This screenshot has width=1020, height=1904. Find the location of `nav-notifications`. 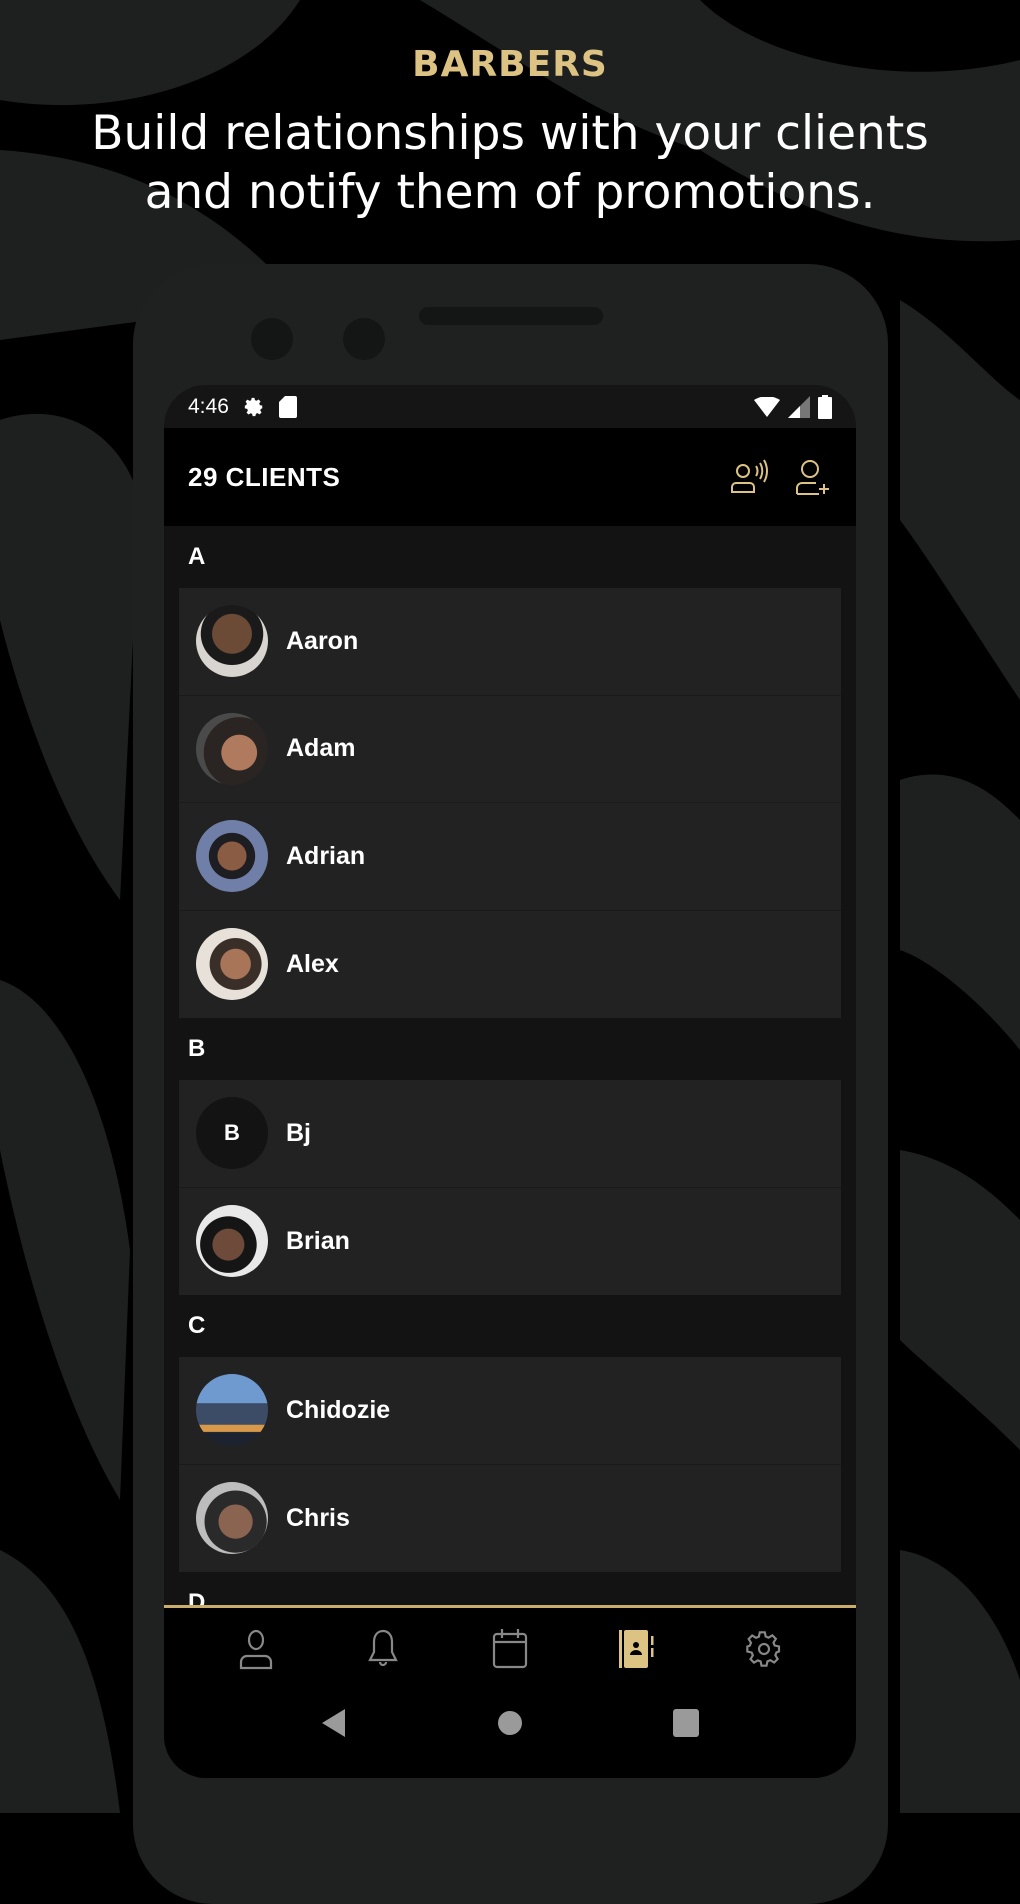

nav-notifications is located at coordinates (383, 1649).